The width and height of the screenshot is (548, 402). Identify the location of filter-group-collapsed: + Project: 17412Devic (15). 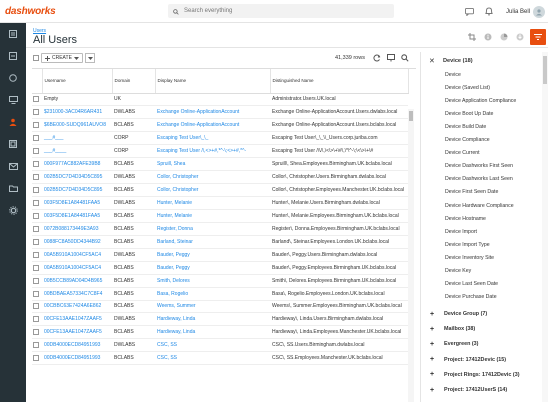
(463, 360).